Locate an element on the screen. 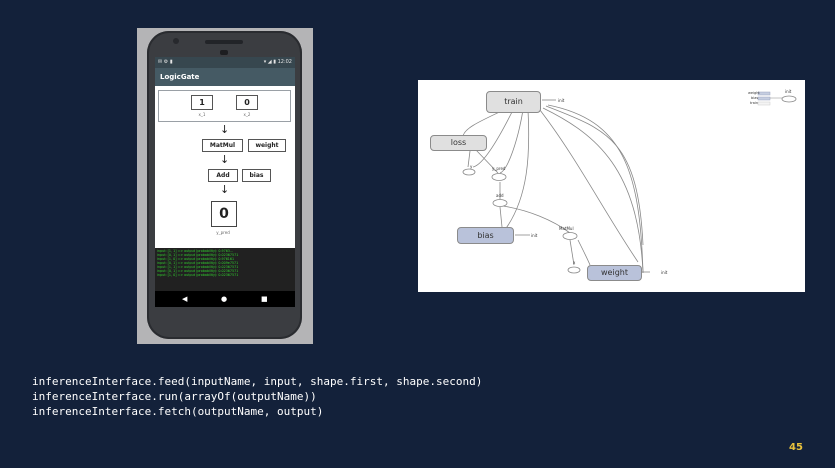  legend-bias-label: bias is located at coordinates (755, 98).